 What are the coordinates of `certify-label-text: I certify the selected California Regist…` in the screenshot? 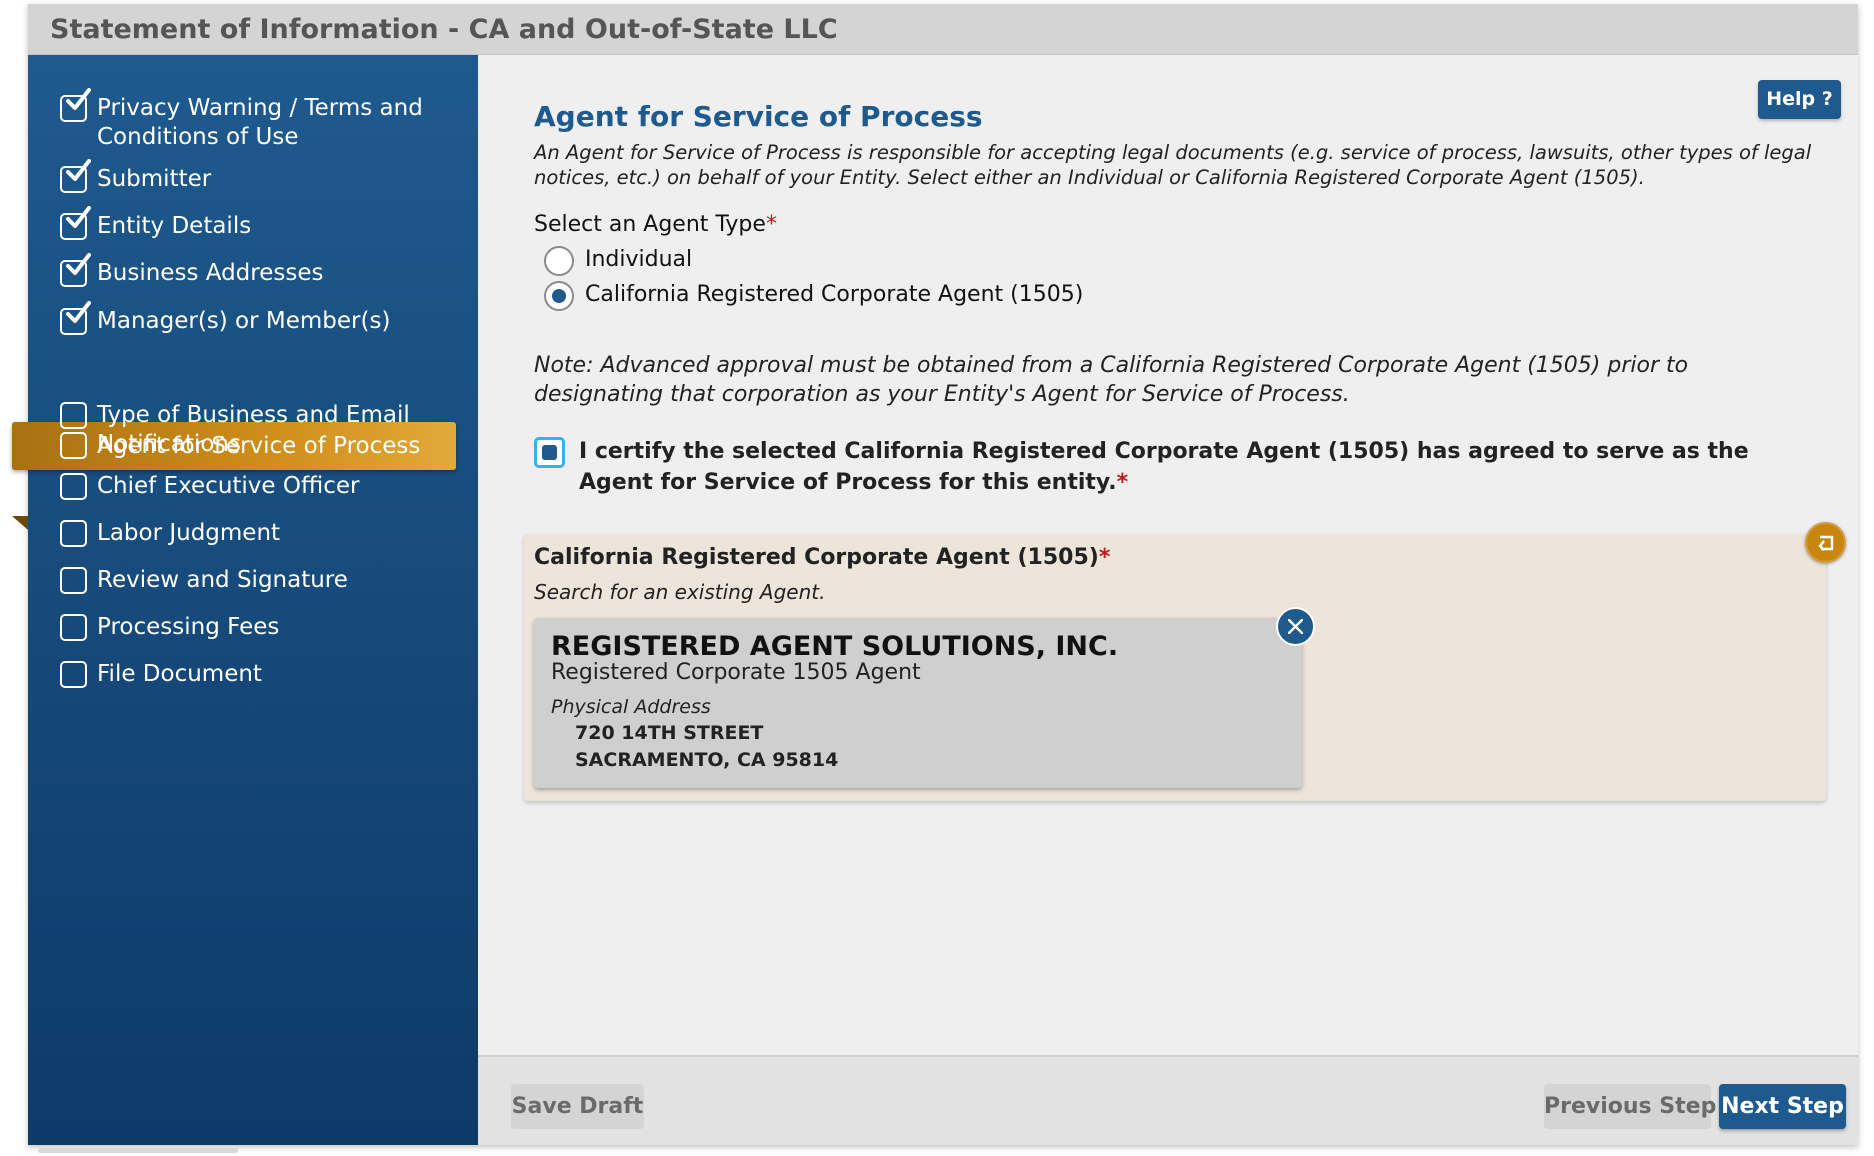 It's located at (1164, 467).